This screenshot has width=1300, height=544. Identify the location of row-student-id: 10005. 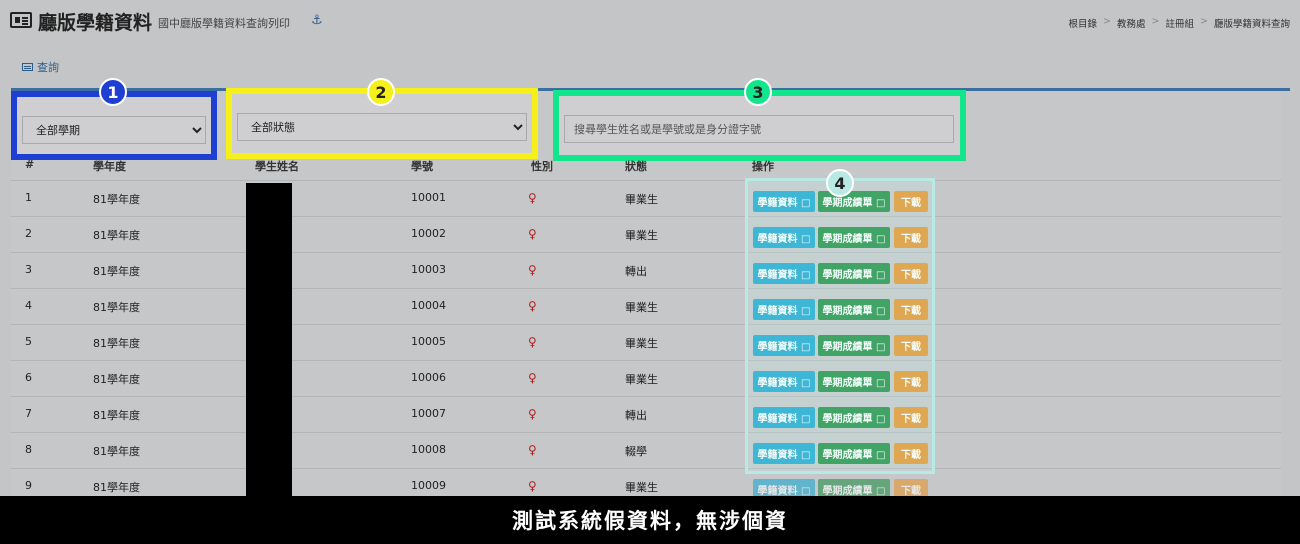
(428, 341).